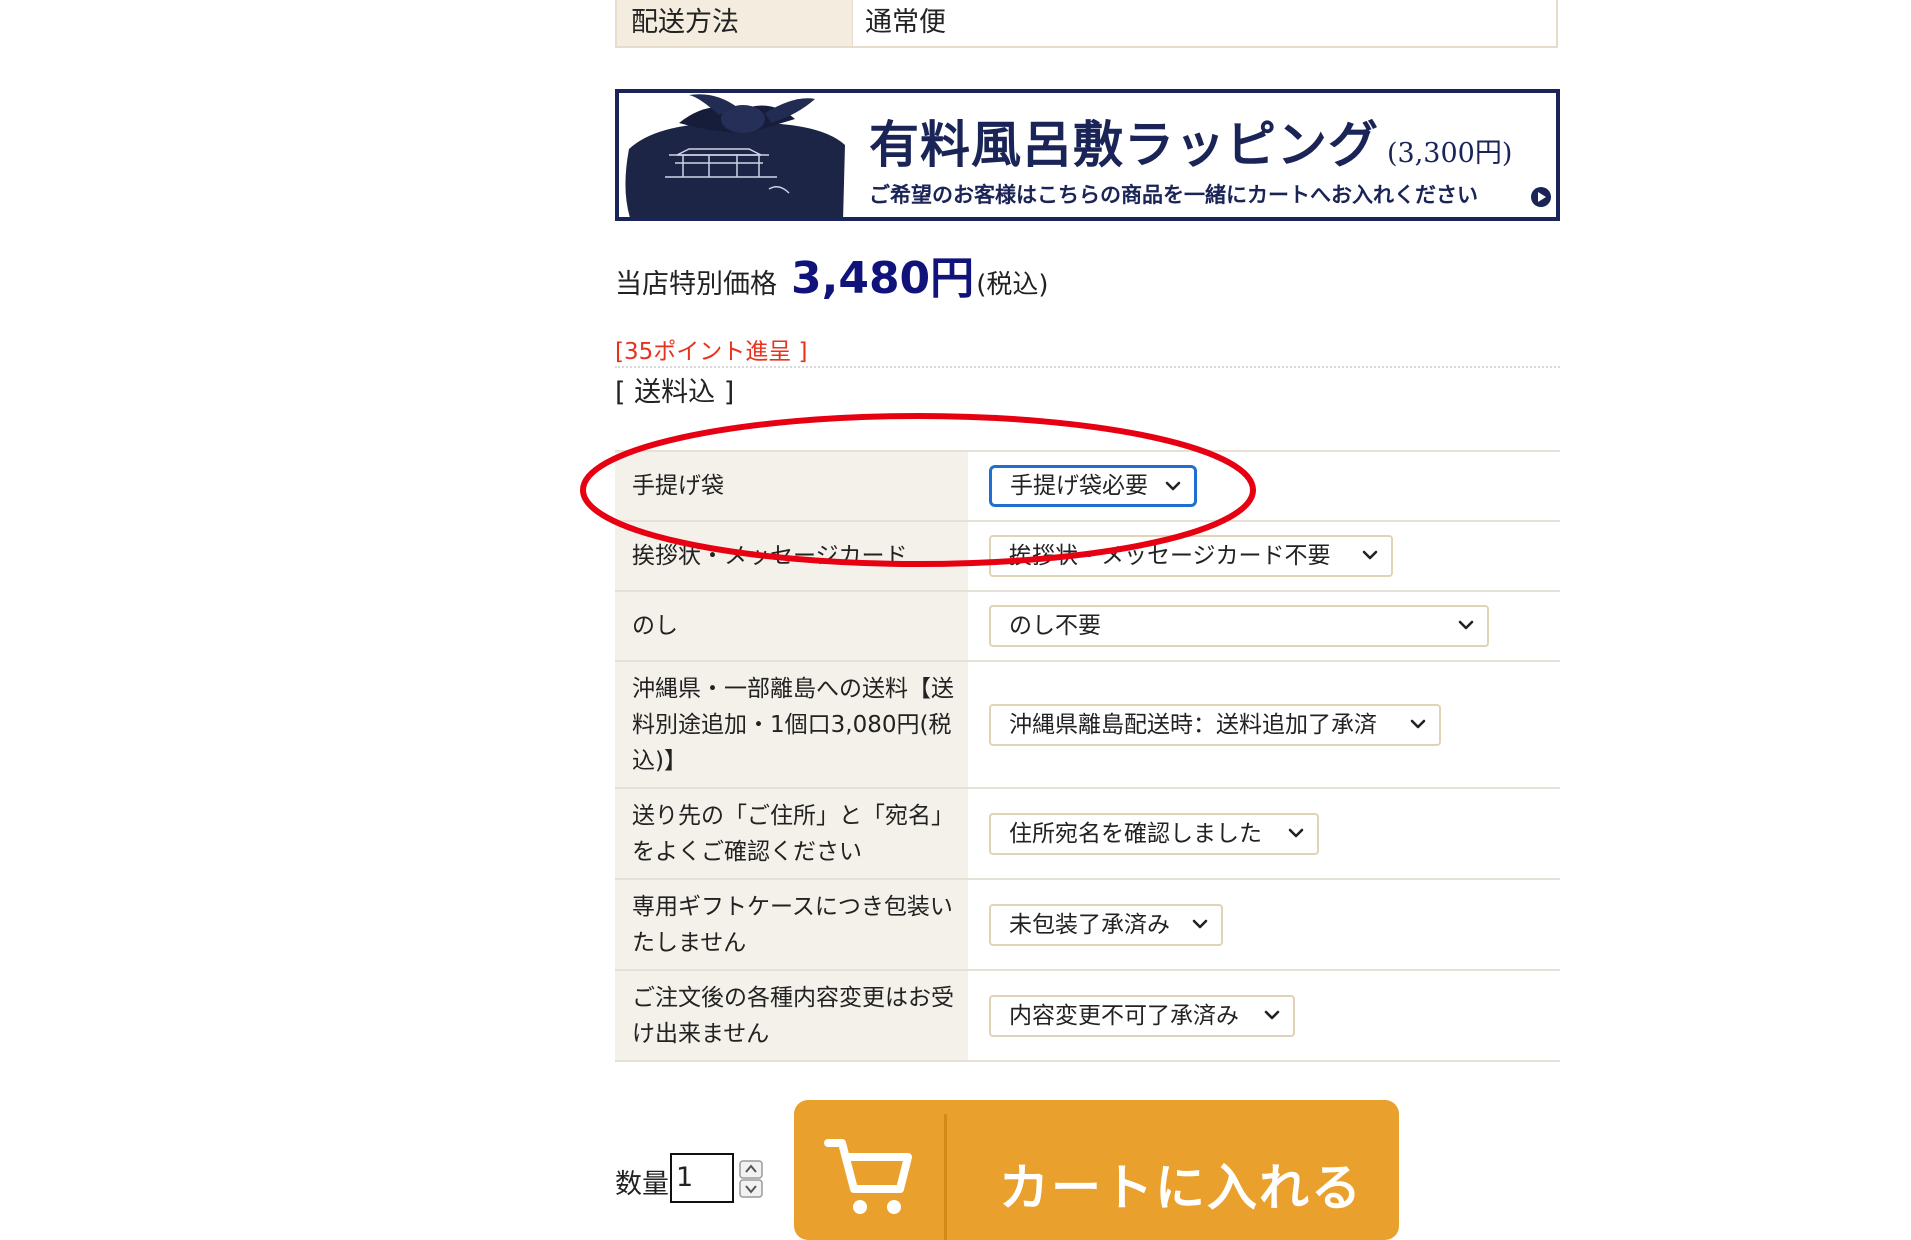 The image size is (1911, 1240). What do you see at coordinates (791, 1015) in the screenshot?
I see `option-label: ご注文後の各種内容変更はお受け出来ません` at bounding box center [791, 1015].